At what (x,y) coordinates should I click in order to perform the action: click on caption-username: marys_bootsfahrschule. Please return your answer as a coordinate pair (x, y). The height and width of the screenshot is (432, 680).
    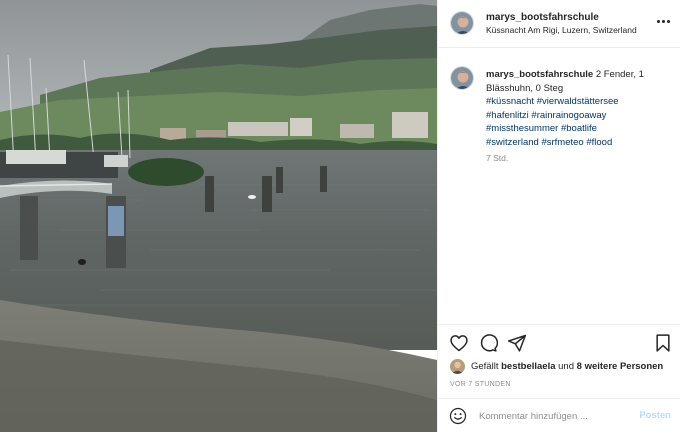
    Looking at the image, I should click on (539, 74).